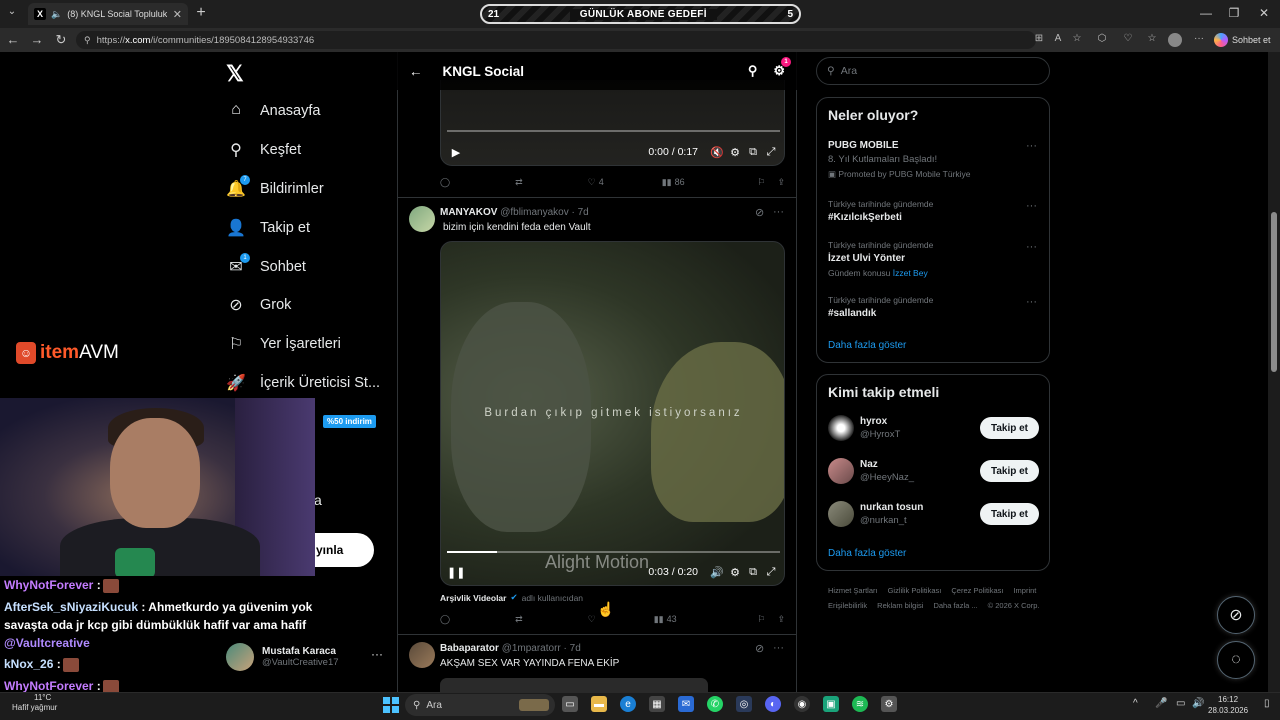 Image resolution: width=1280 pixels, height=720 pixels. I want to click on avatar, so click(422, 655).